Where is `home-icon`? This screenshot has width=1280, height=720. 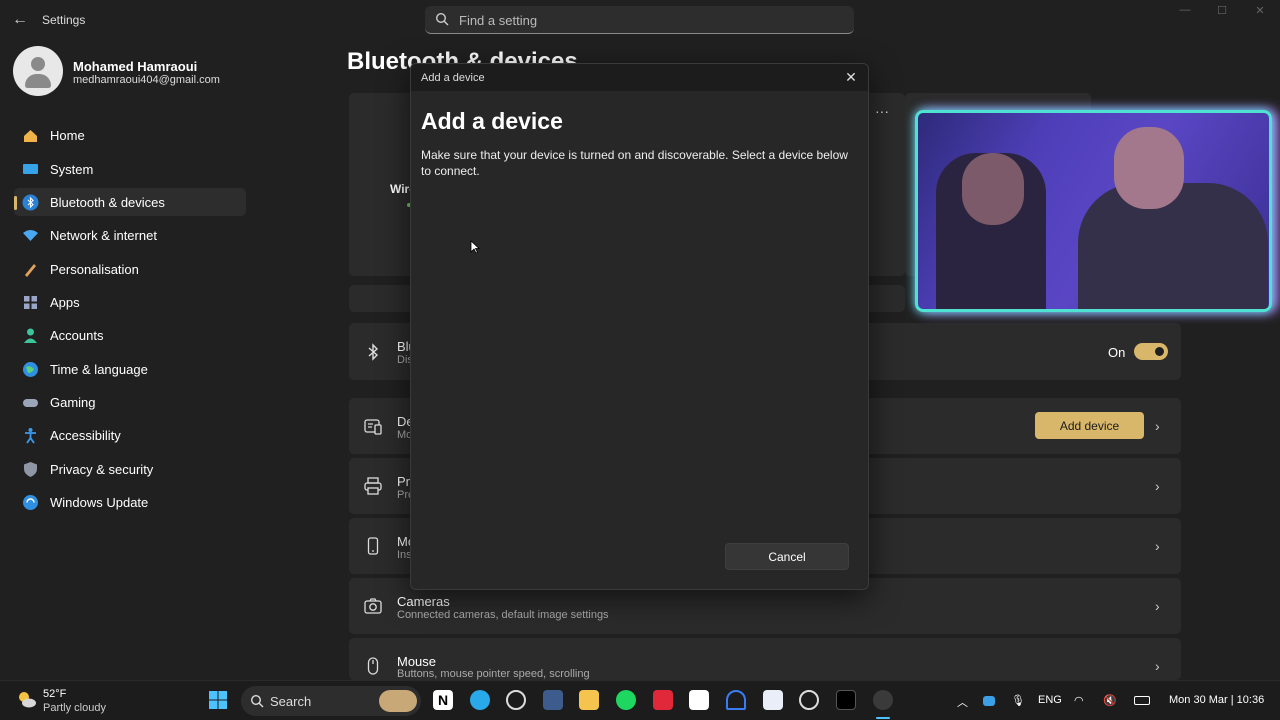 home-icon is located at coordinates (30, 136).